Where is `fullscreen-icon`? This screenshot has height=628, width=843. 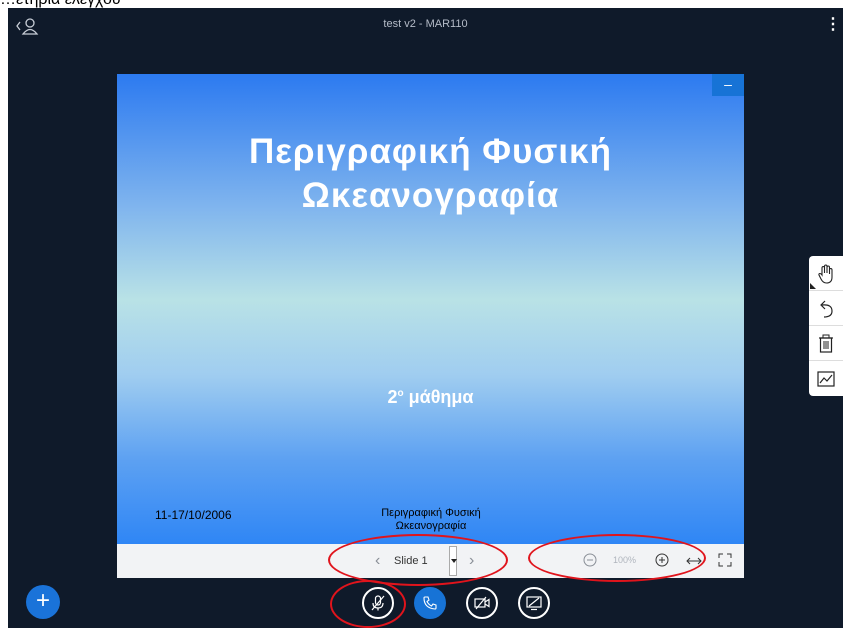 fullscreen-icon is located at coordinates (725, 560).